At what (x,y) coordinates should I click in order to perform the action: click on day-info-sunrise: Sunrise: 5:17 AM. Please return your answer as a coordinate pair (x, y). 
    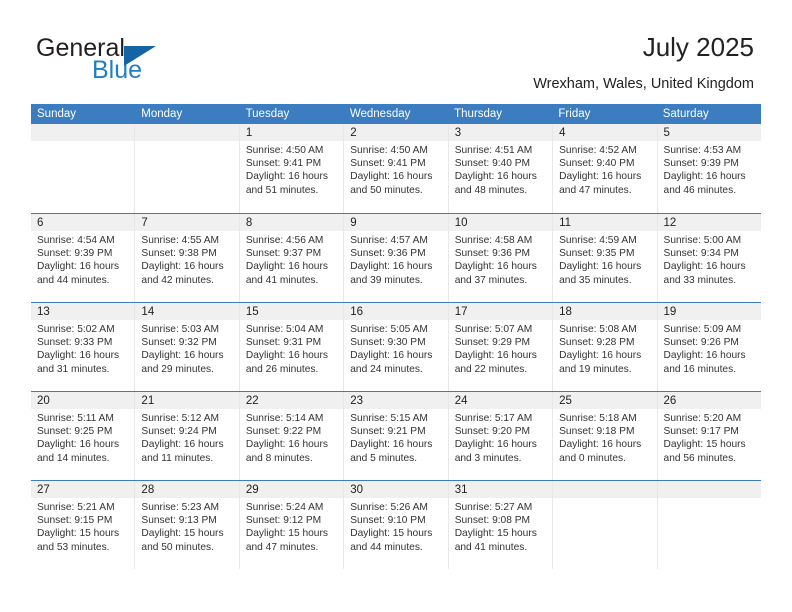
    Looking at the image, I should click on (493, 418).